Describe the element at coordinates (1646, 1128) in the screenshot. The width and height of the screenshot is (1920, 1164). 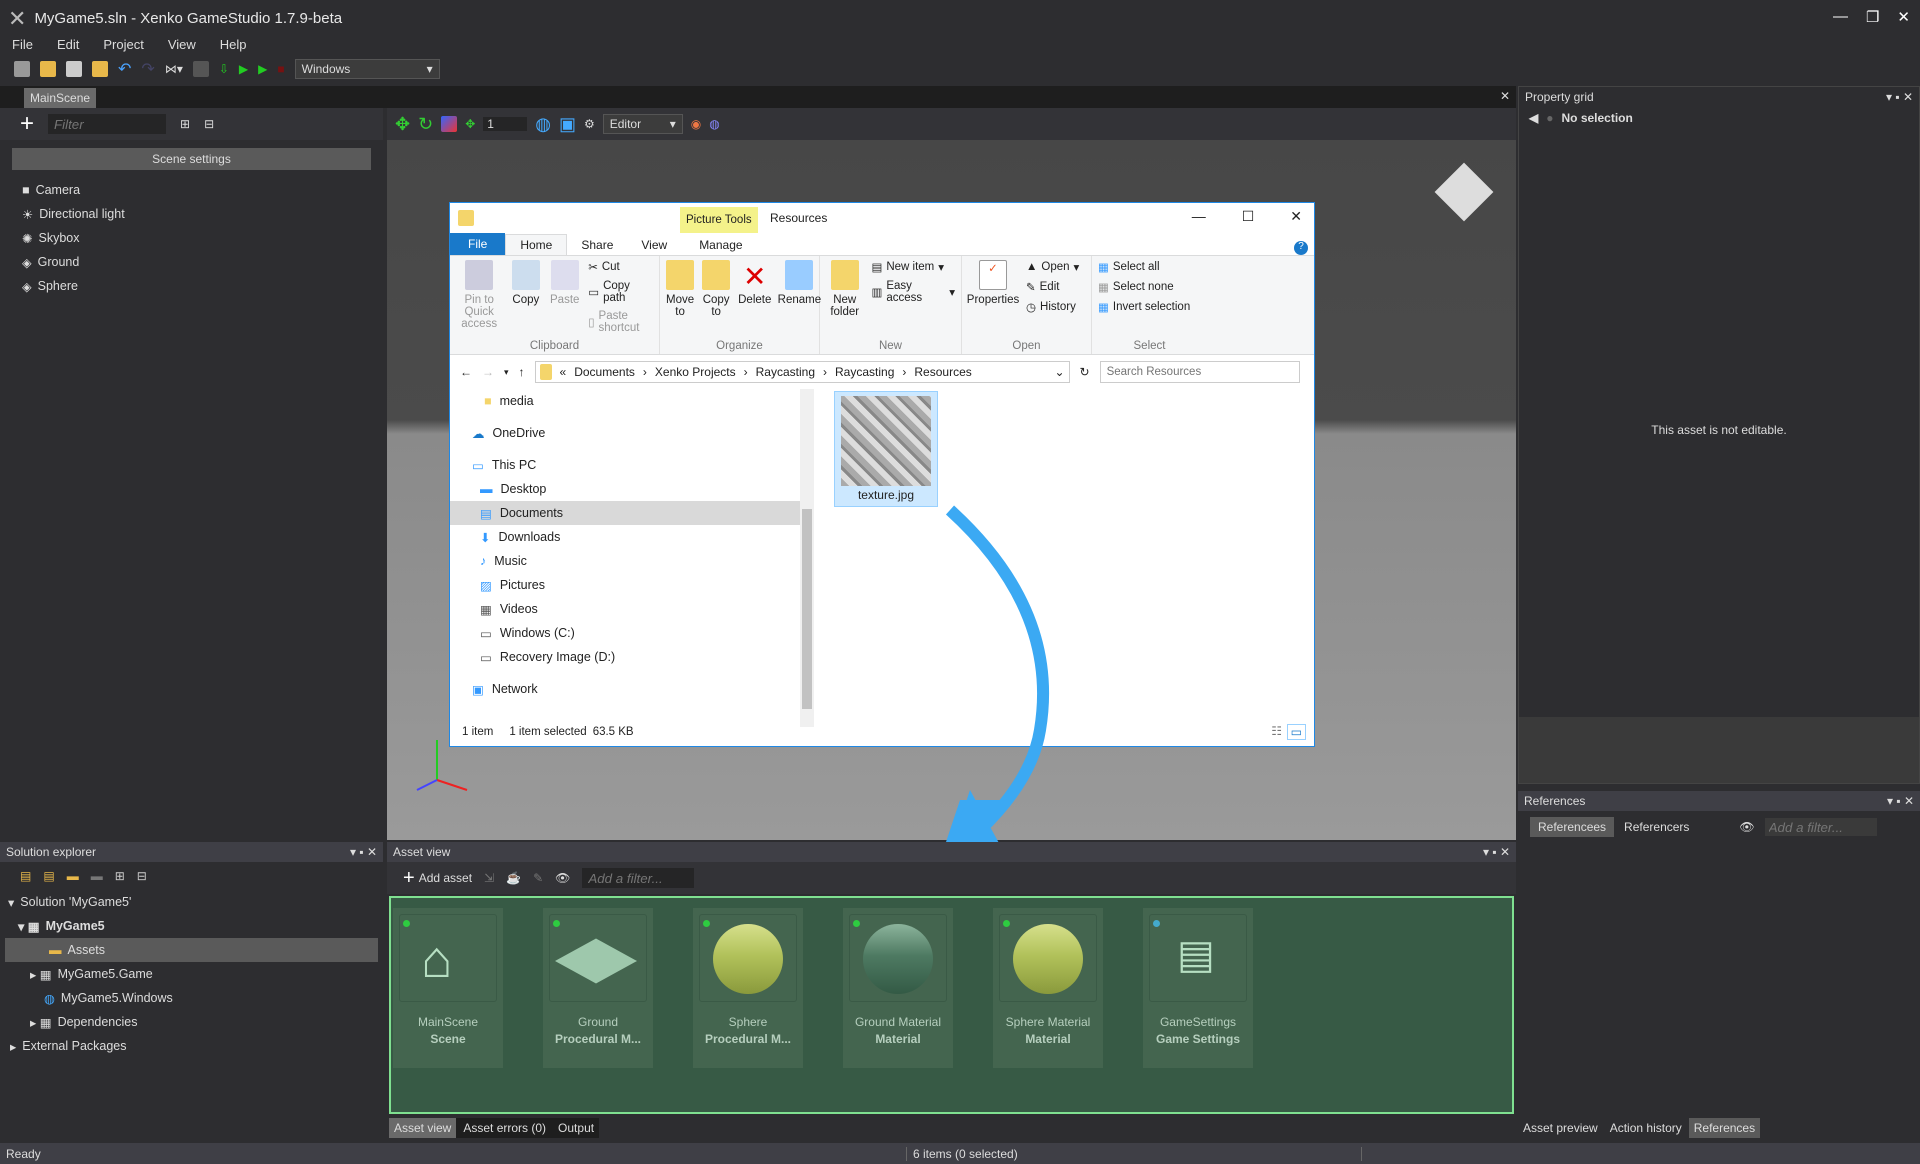
I see `tab-action-history: Action history` at that location.